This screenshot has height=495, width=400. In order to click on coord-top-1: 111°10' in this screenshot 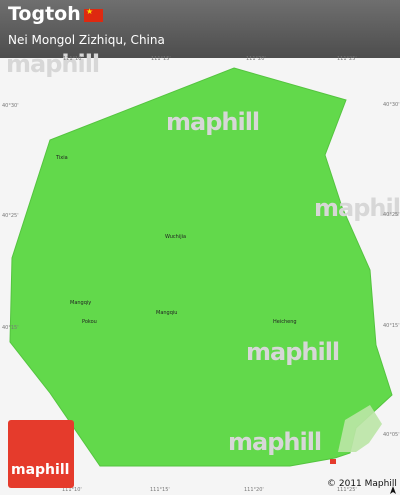, I will do `click(73, 59)`.